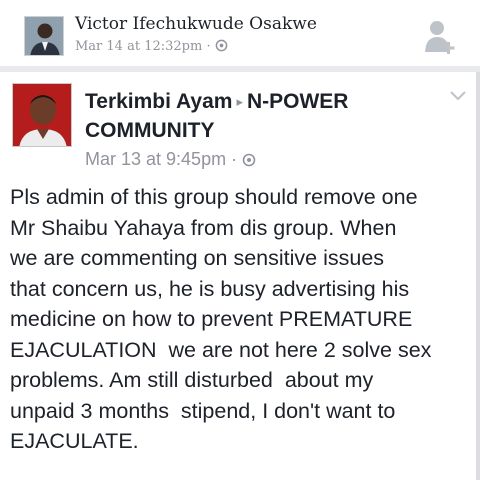 Image resolution: width=480 pixels, height=480 pixels. I want to click on author-name: Terkimbi Ayam, so click(158, 101).